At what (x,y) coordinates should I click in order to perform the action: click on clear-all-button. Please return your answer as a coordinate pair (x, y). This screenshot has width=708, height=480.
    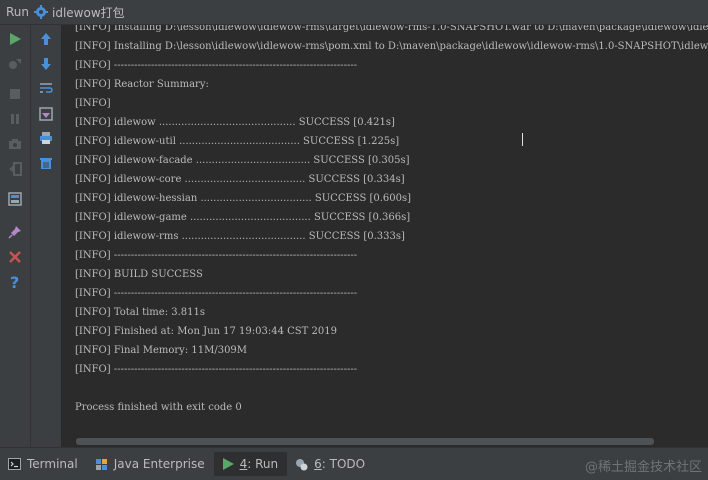
    Looking at the image, I should click on (46, 163).